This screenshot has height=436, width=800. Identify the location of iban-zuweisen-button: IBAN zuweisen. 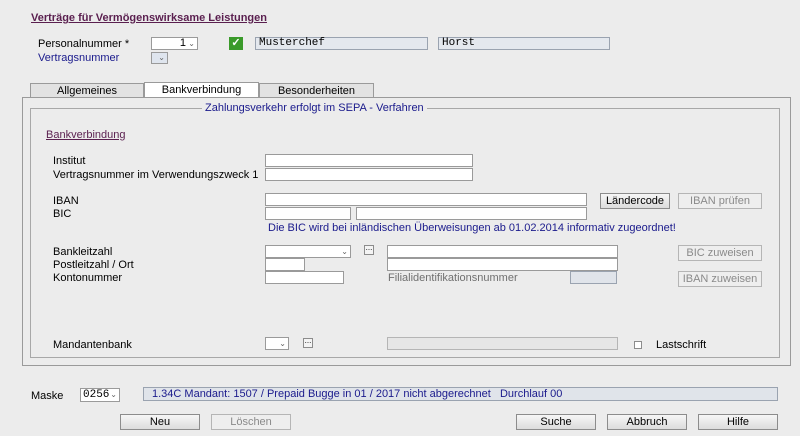
(720, 279).